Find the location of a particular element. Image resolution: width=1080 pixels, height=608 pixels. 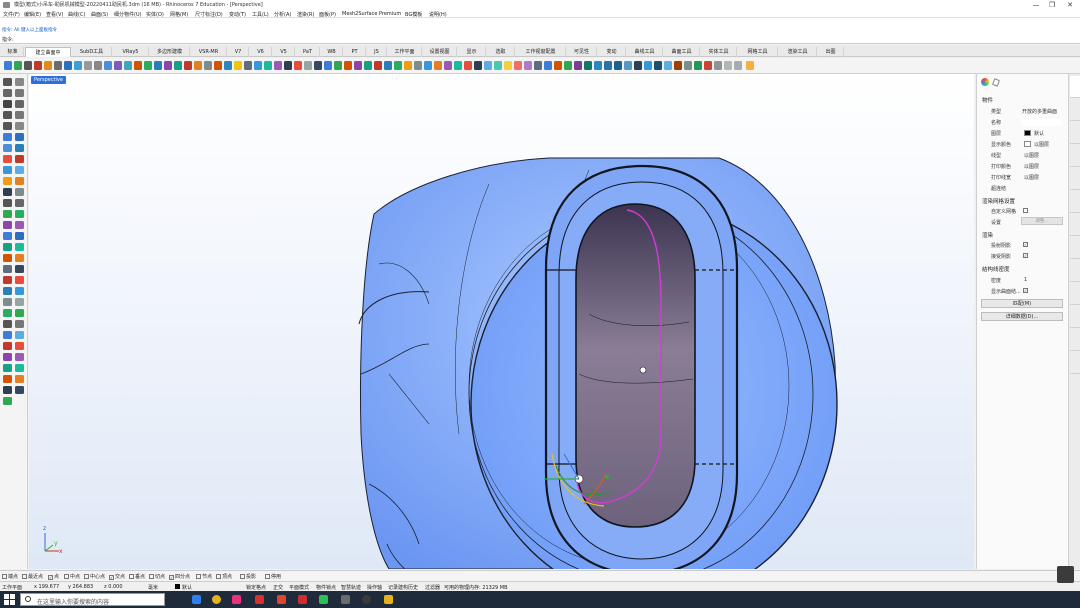

menu-render: 渲染(R) is located at coordinates (305, 14).